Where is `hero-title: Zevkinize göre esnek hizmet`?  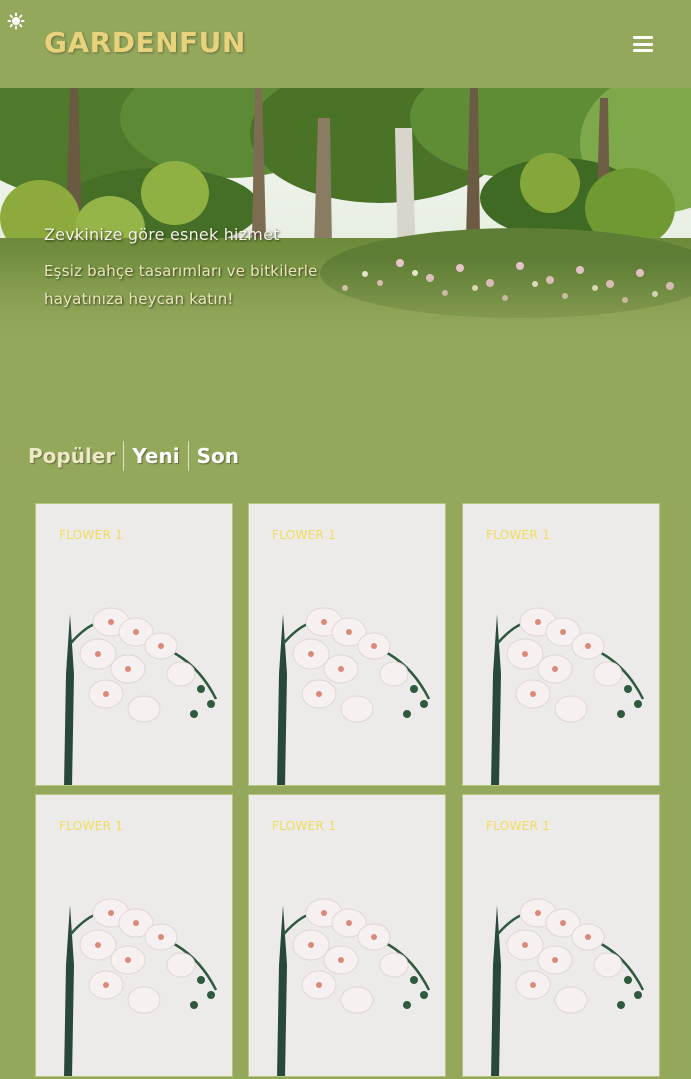 hero-title: Zevkinize göre esnek hizmet is located at coordinates (162, 234).